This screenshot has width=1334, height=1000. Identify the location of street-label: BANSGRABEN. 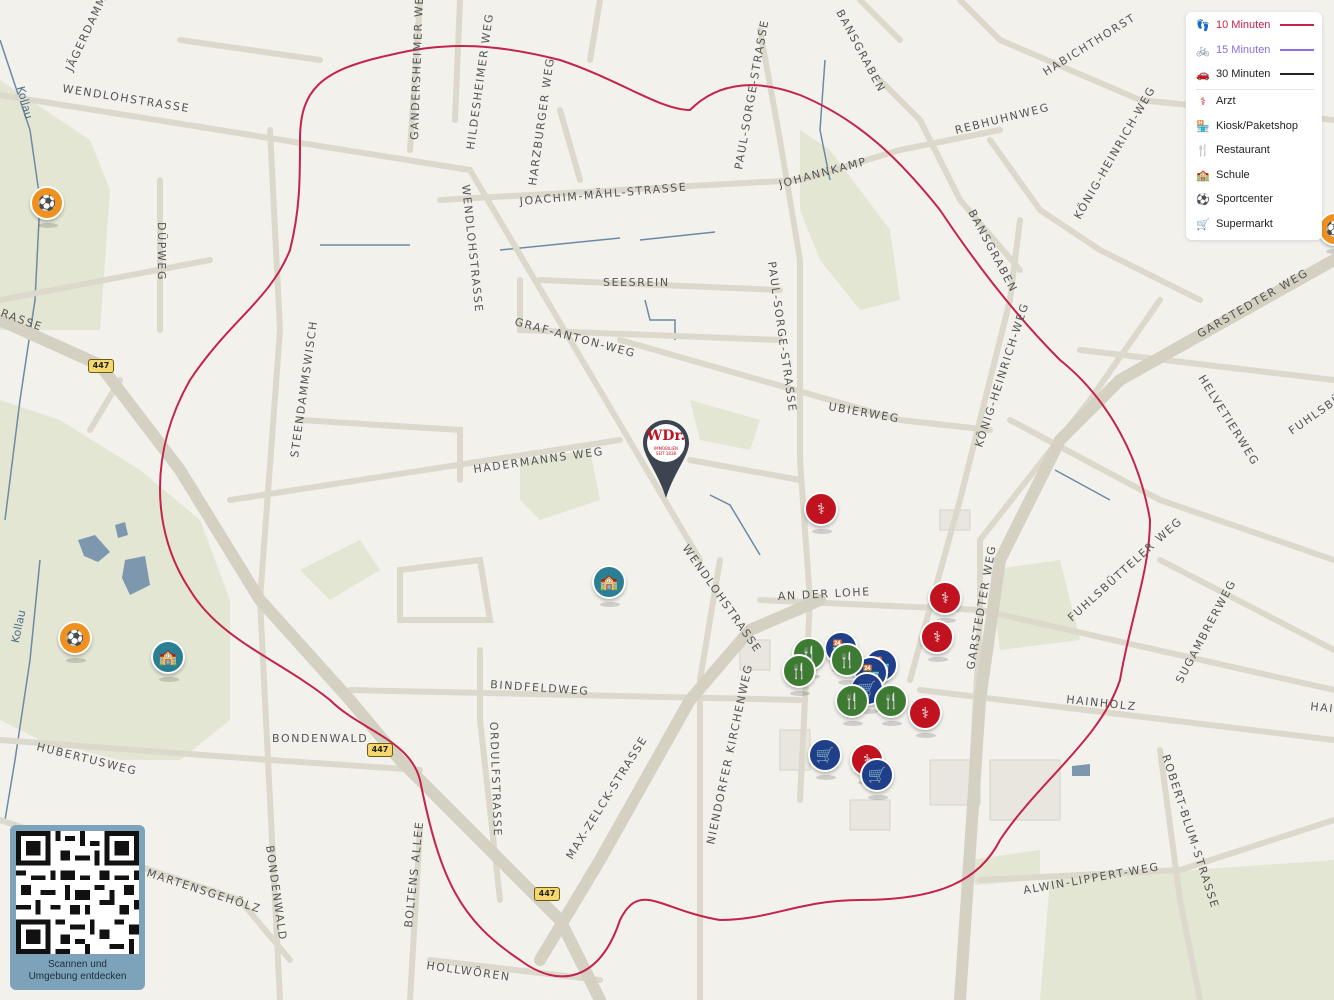
(860, 51).